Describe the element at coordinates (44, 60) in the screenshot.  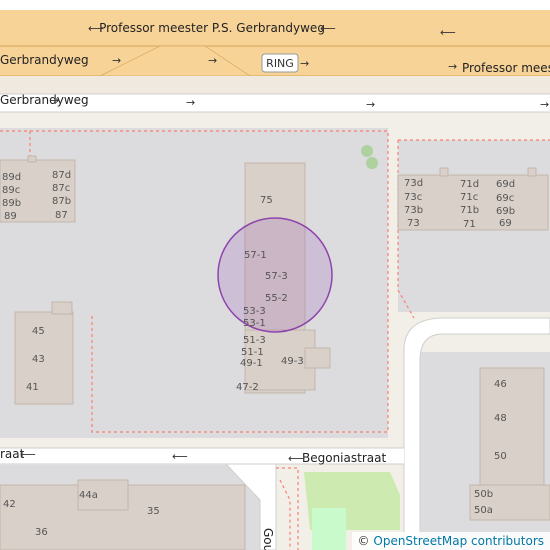
I see `street-label-mid-left: Gerbrandyweg` at that location.